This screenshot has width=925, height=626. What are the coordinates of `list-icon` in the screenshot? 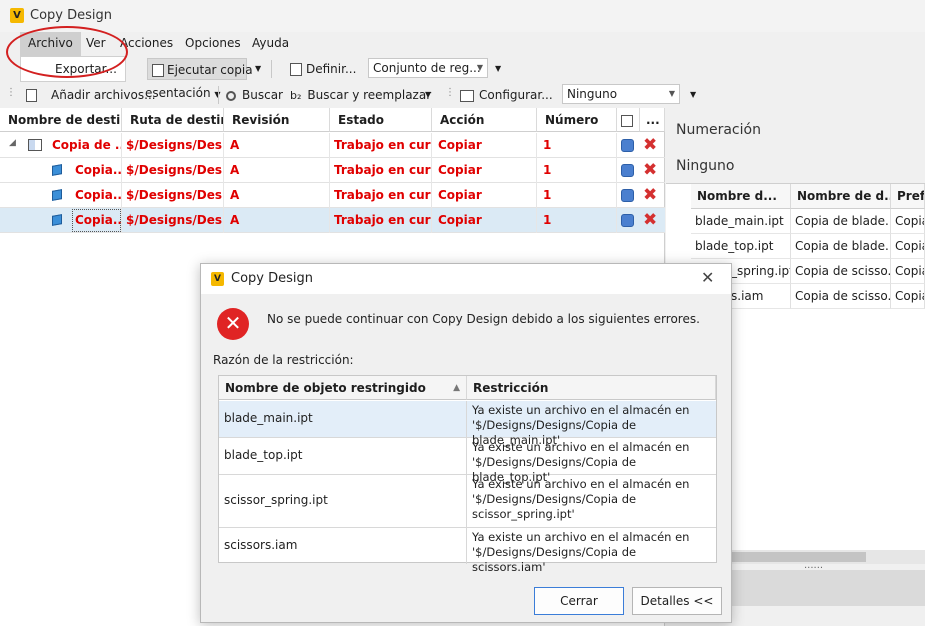 It's located at (296, 69).